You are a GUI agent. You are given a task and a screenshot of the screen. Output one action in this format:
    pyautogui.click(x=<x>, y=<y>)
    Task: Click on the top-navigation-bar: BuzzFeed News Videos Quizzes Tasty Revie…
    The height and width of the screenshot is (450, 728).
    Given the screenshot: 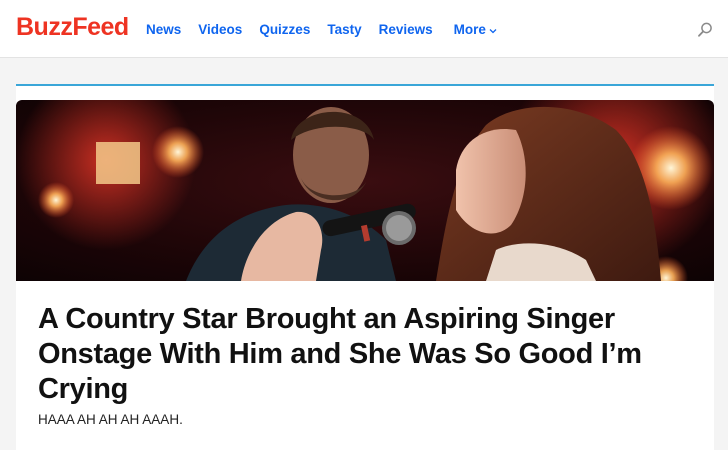 What is the action you would take?
    pyautogui.click(x=364, y=29)
    